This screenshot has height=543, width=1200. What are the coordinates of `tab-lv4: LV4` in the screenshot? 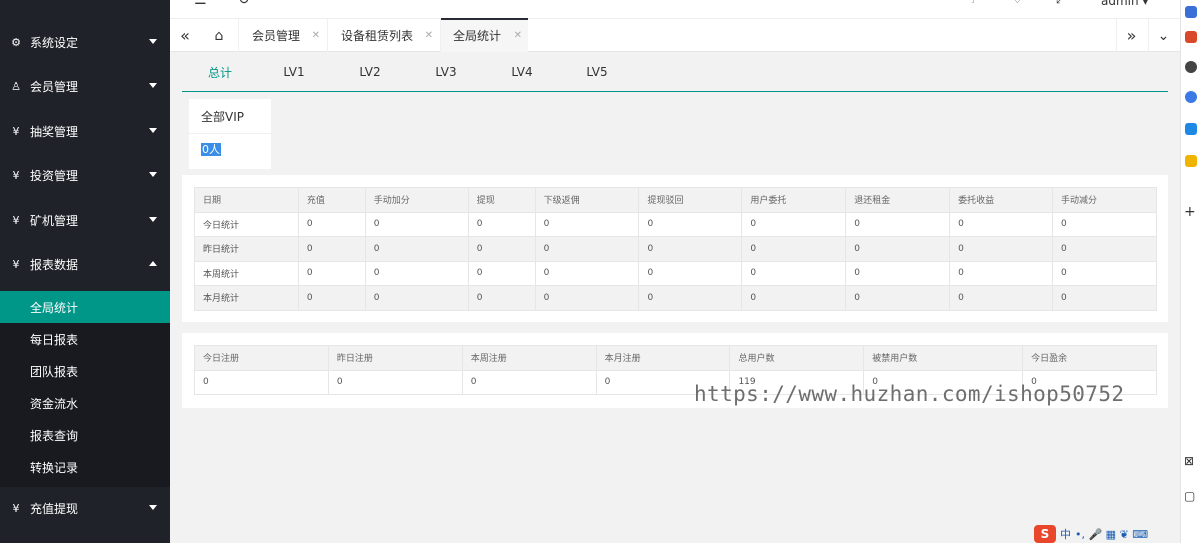 It's located at (522, 72).